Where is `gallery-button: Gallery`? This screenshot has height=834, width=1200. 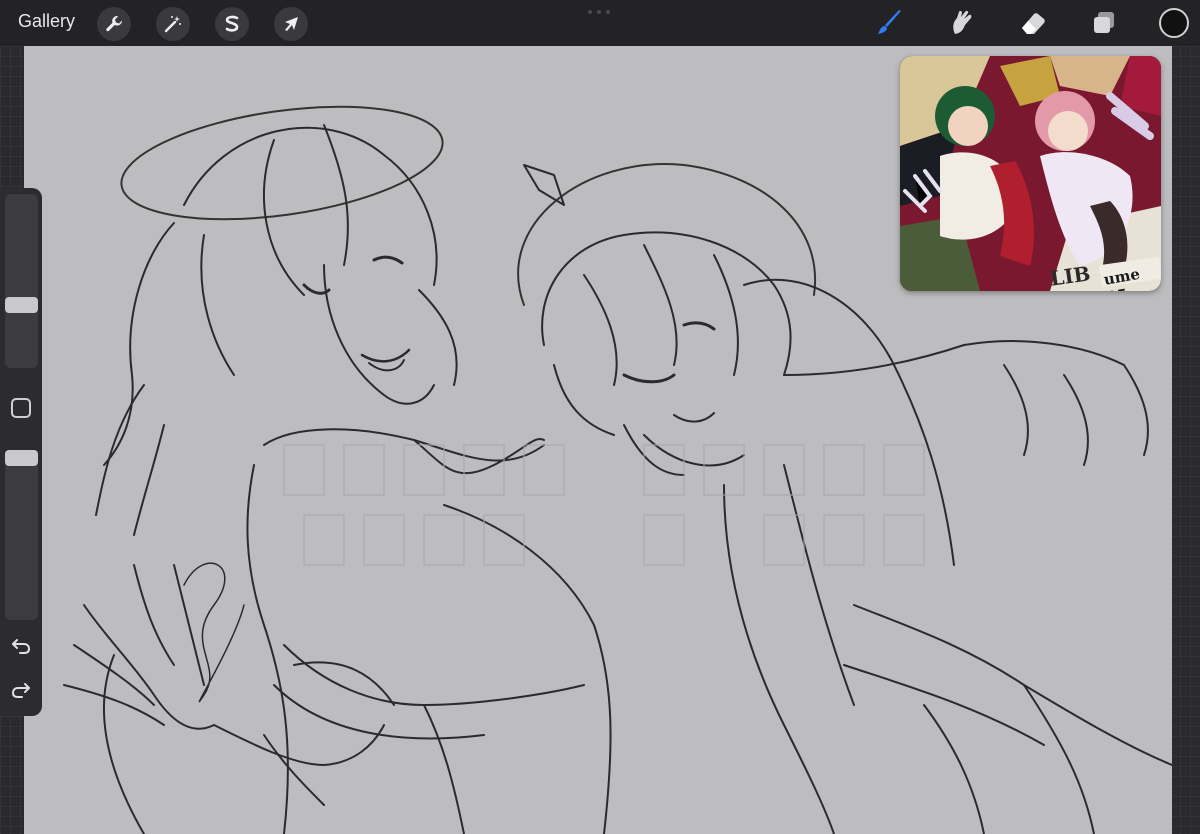
gallery-button: Gallery is located at coordinates (46, 21).